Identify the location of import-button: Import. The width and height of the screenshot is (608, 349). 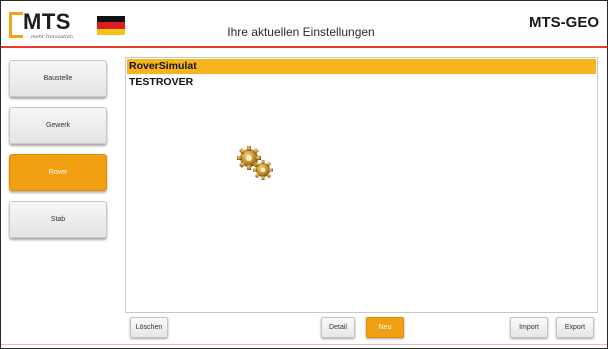
(529, 327).